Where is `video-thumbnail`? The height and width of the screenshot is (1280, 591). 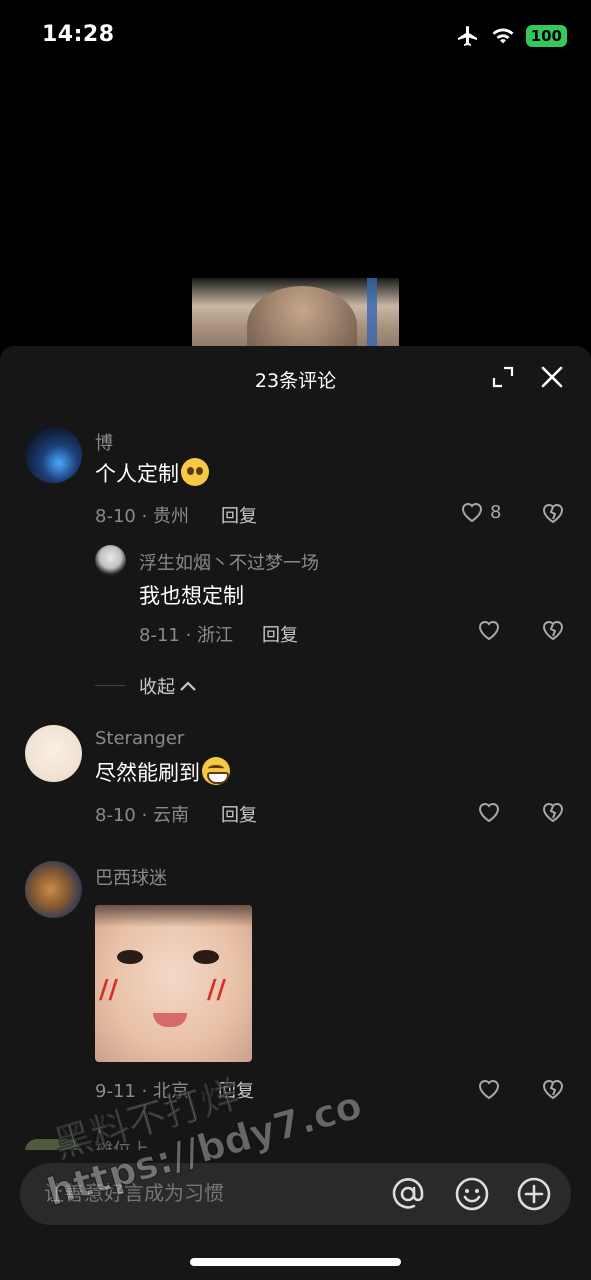
video-thumbnail is located at coordinates (295, 313).